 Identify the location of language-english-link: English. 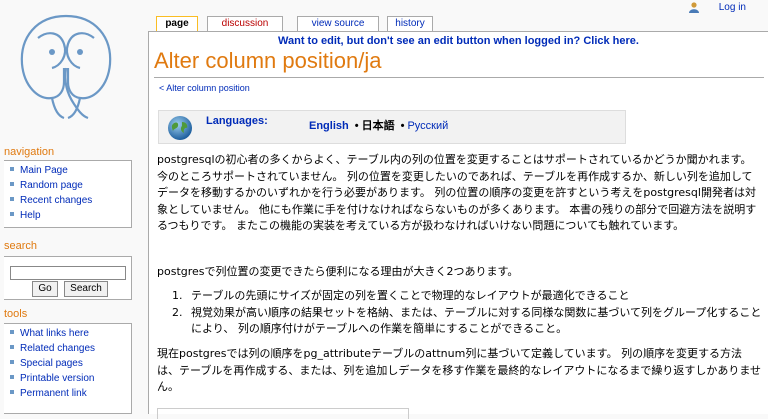
(329, 126).